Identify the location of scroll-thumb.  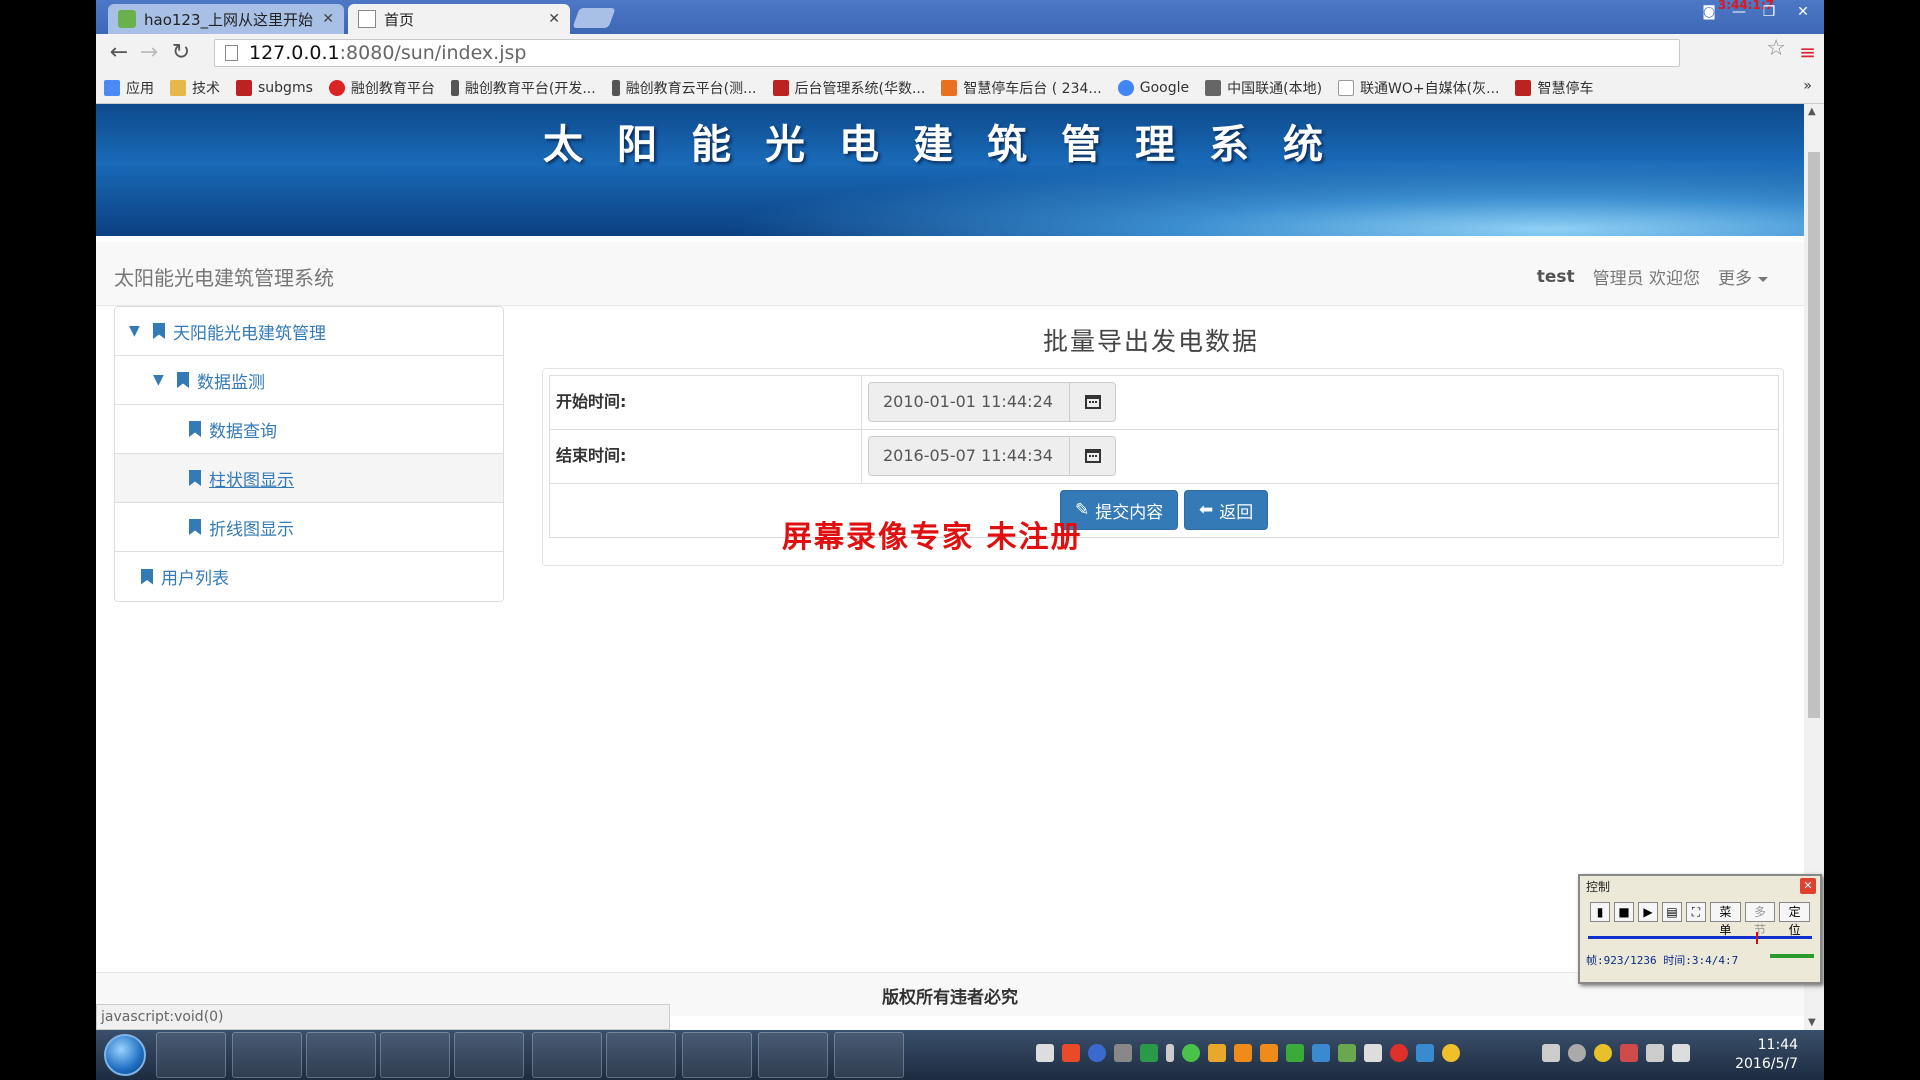
(1814, 435).